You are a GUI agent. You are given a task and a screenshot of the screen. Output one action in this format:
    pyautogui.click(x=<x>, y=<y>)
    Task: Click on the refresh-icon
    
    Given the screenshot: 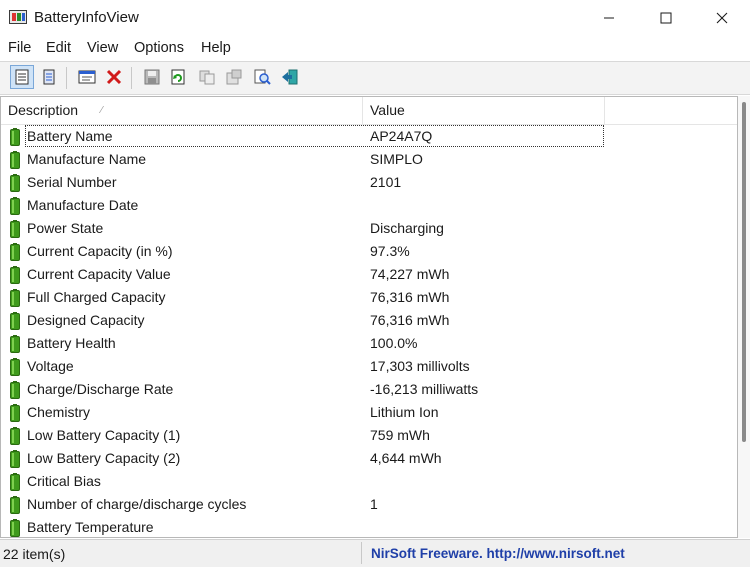 What is the action you would take?
    pyautogui.click(x=178, y=77)
    